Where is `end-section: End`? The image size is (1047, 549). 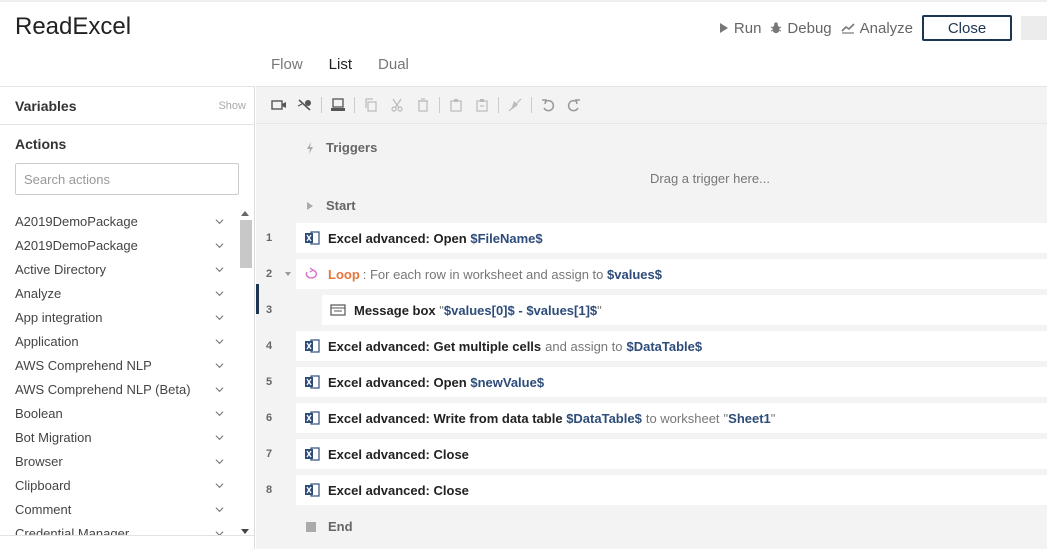
end-section: End is located at coordinates (329, 526).